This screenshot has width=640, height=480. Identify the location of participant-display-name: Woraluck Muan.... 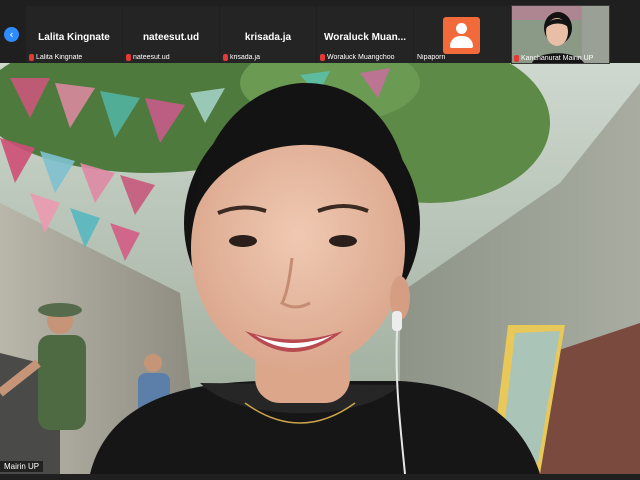
(365, 37).